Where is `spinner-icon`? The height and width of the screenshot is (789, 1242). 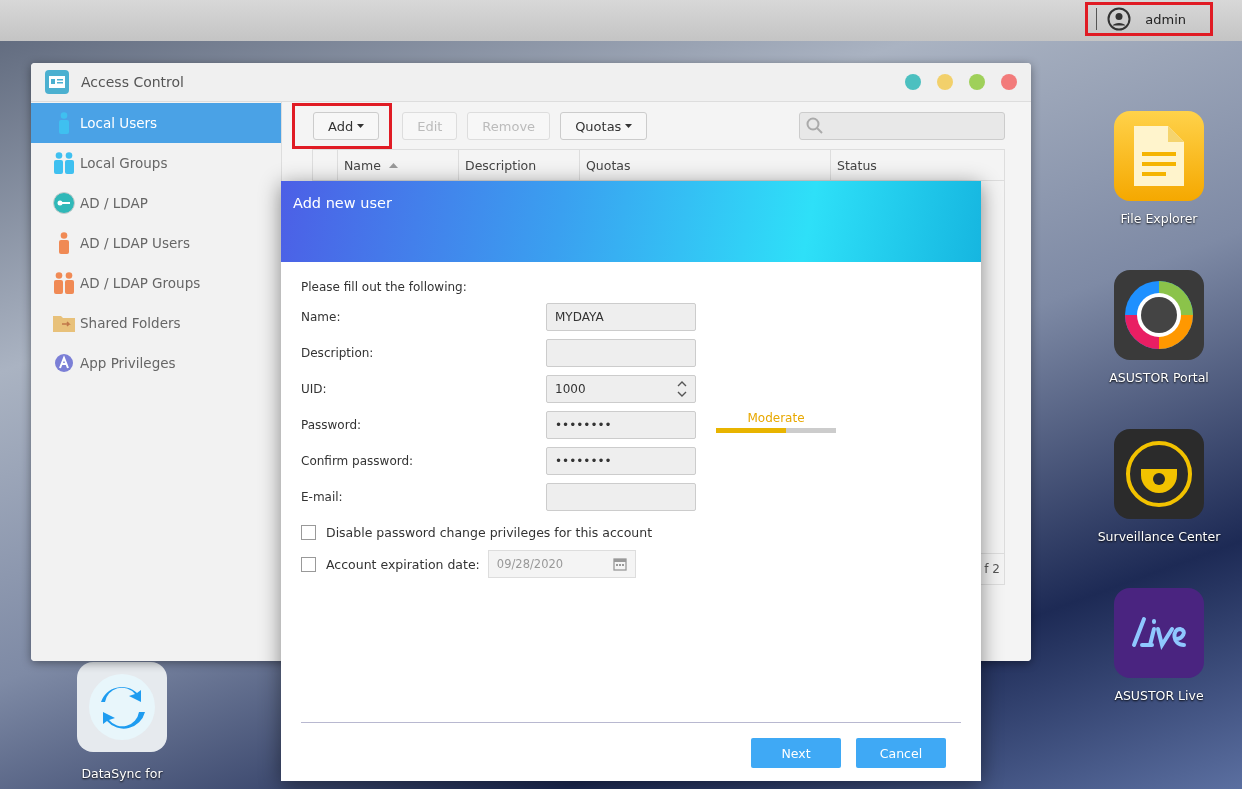 spinner-icon is located at coordinates (682, 389).